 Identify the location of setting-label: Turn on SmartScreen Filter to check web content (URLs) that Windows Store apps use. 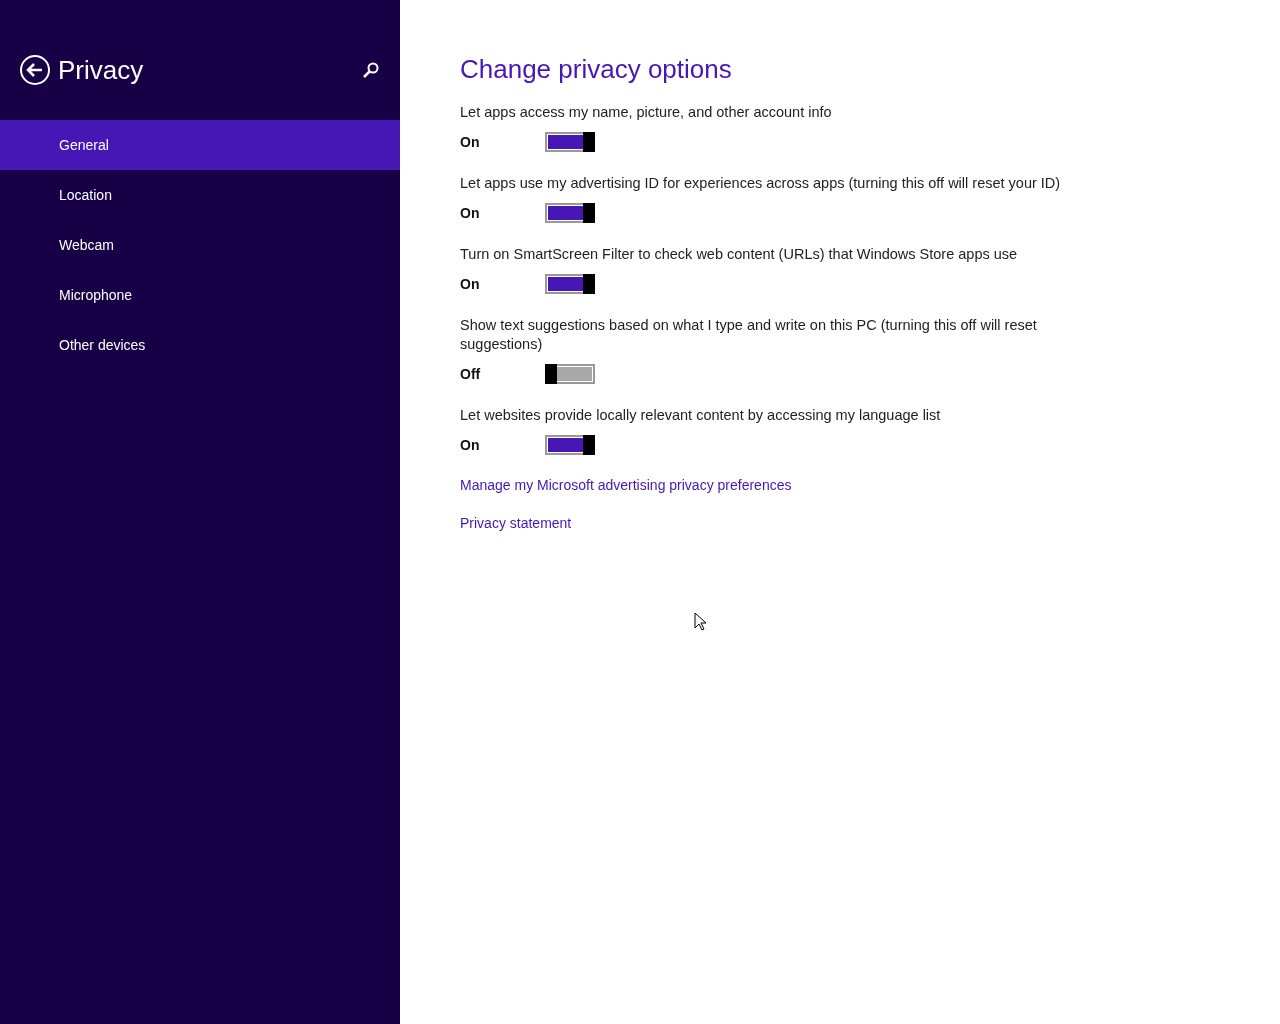
(739, 254).